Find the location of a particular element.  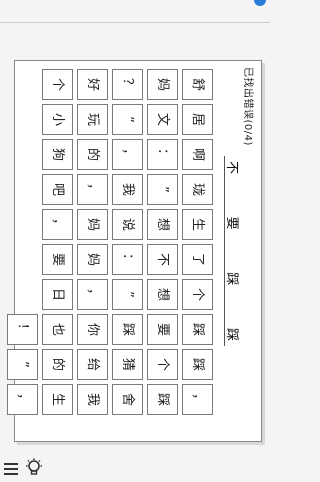

grid-cell: ？ is located at coordinates (127, 84).